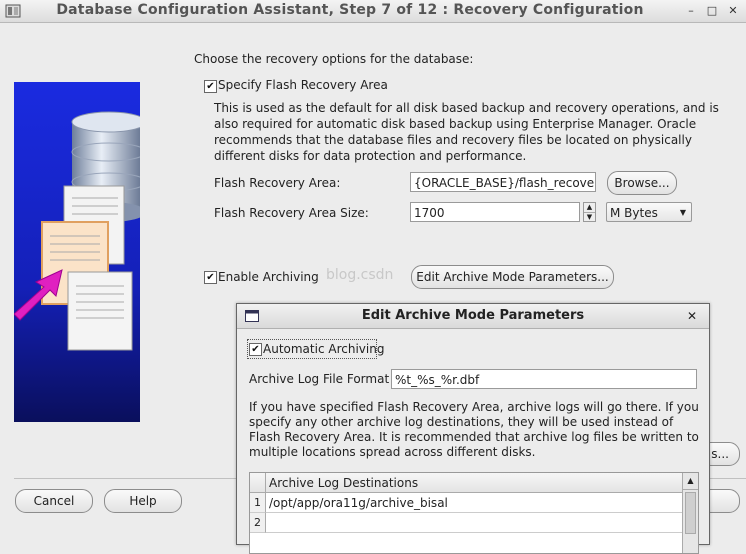 The width and height of the screenshot is (746, 554). What do you see at coordinates (682, 212) in the screenshot?
I see `chevron-down-icon: ▼` at bounding box center [682, 212].